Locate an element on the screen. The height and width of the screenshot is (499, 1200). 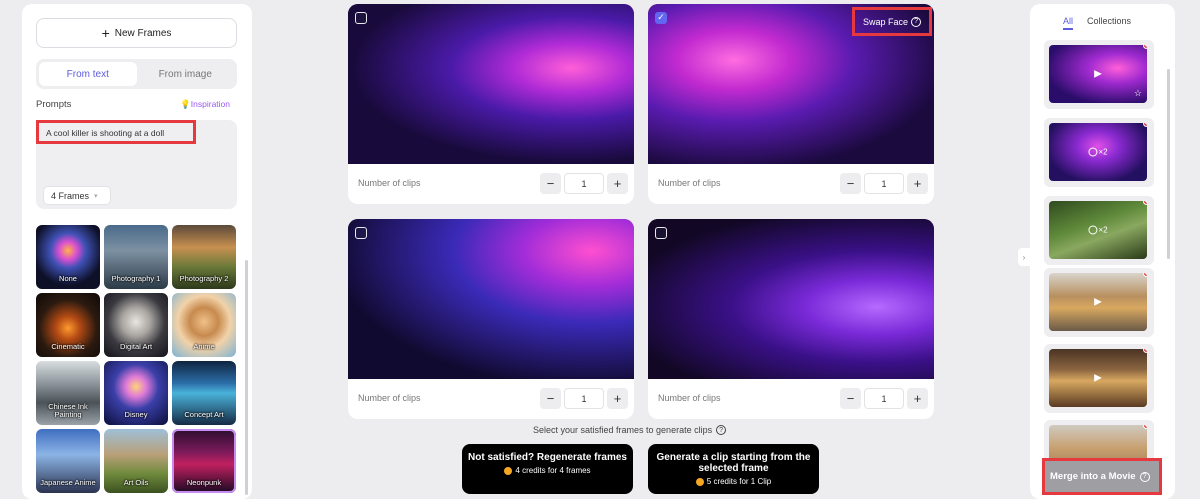
style-tile-none: None is located at coordinates (68, 257).